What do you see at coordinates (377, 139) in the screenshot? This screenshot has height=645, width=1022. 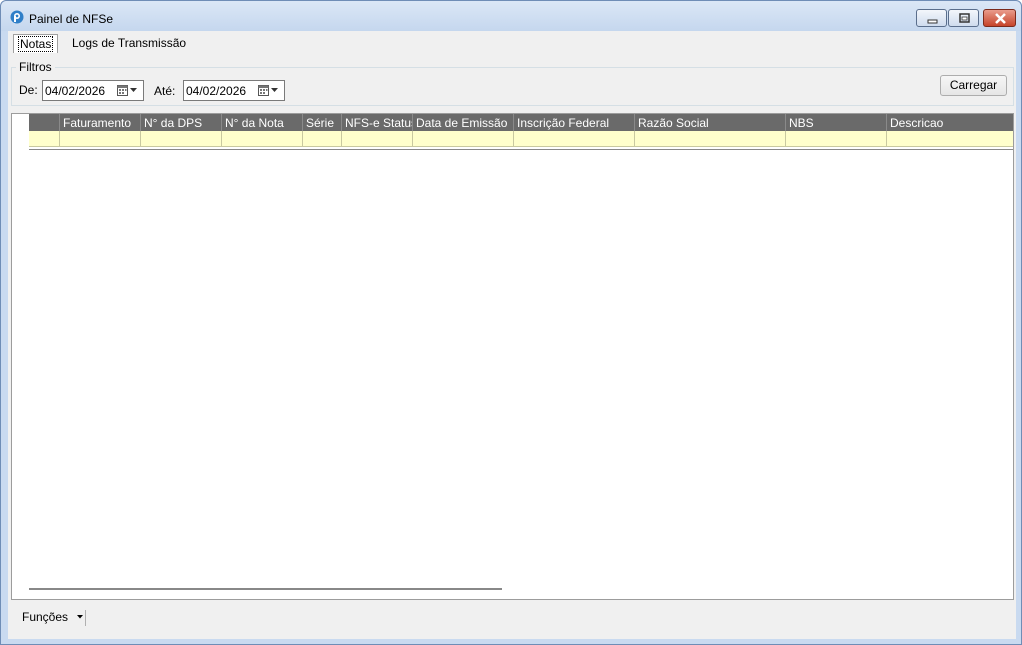 I see `row-cell-status` at bounding box center [377, 139].